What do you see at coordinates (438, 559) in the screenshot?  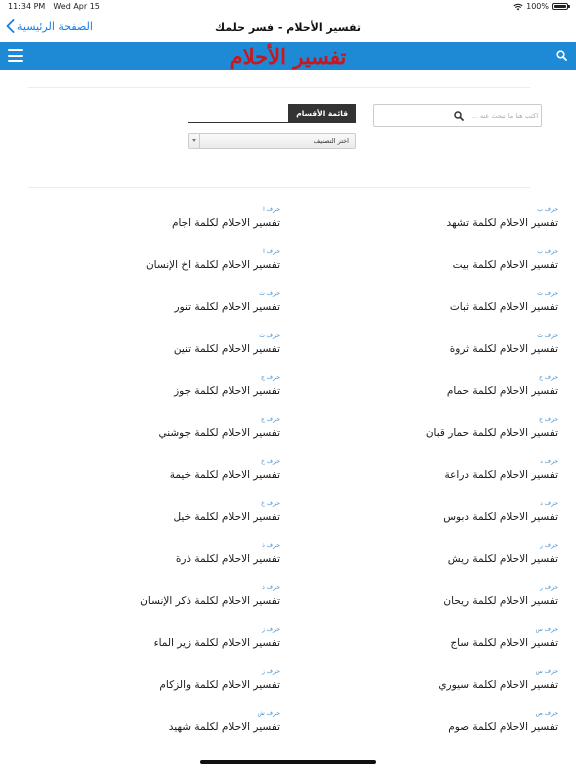 I see `entry-title: تفسير الاحلام لكلمة ريش` at bounding box center [438, 559].